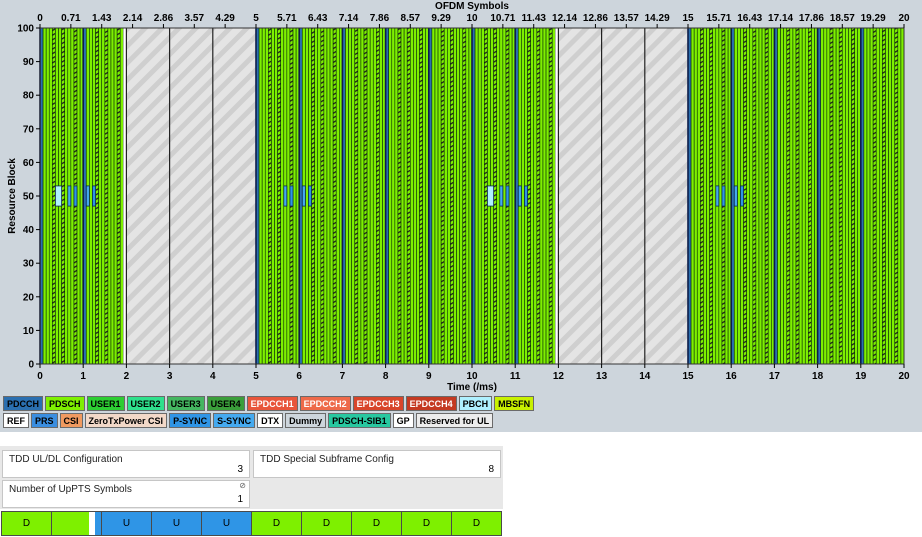 Image resolution: width=922 pixels, height=537 pixels. I want to click on x-tick-label: 10, so click(472, 376).